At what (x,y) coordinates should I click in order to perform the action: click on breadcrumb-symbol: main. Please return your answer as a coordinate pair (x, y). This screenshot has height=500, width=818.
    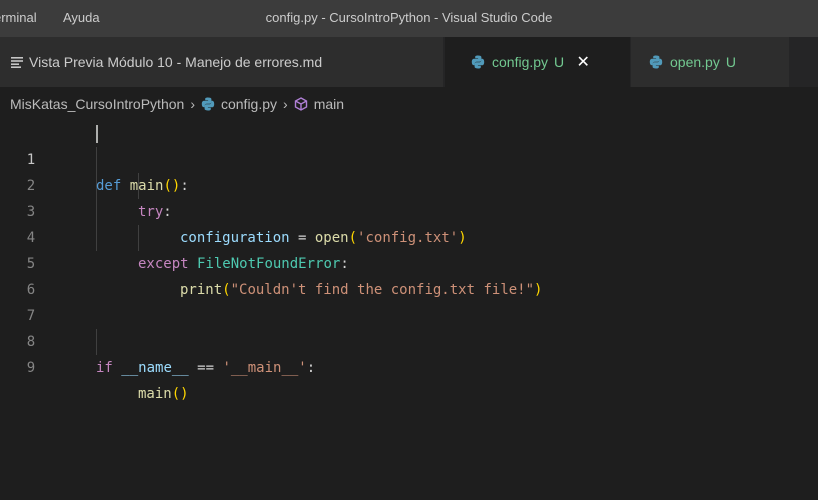
    Looking at the image, I should click on (329, 104).